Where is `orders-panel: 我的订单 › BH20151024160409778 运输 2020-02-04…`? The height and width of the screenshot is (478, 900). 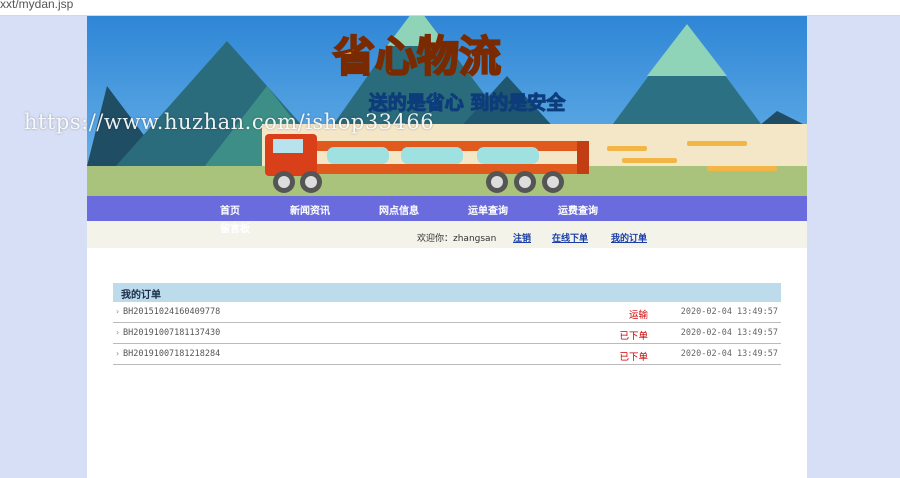 orders-panel: 我的订单 › BH20151024160409778 运输 2020-02-04… is located at coordinates (447, 324).